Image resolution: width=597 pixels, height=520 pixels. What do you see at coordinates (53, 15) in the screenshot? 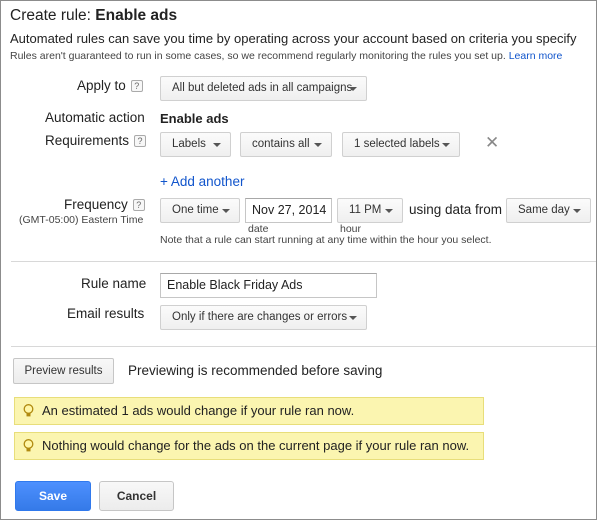
I see `title-prefix: Create rule:` at bounding box center [53, 15].